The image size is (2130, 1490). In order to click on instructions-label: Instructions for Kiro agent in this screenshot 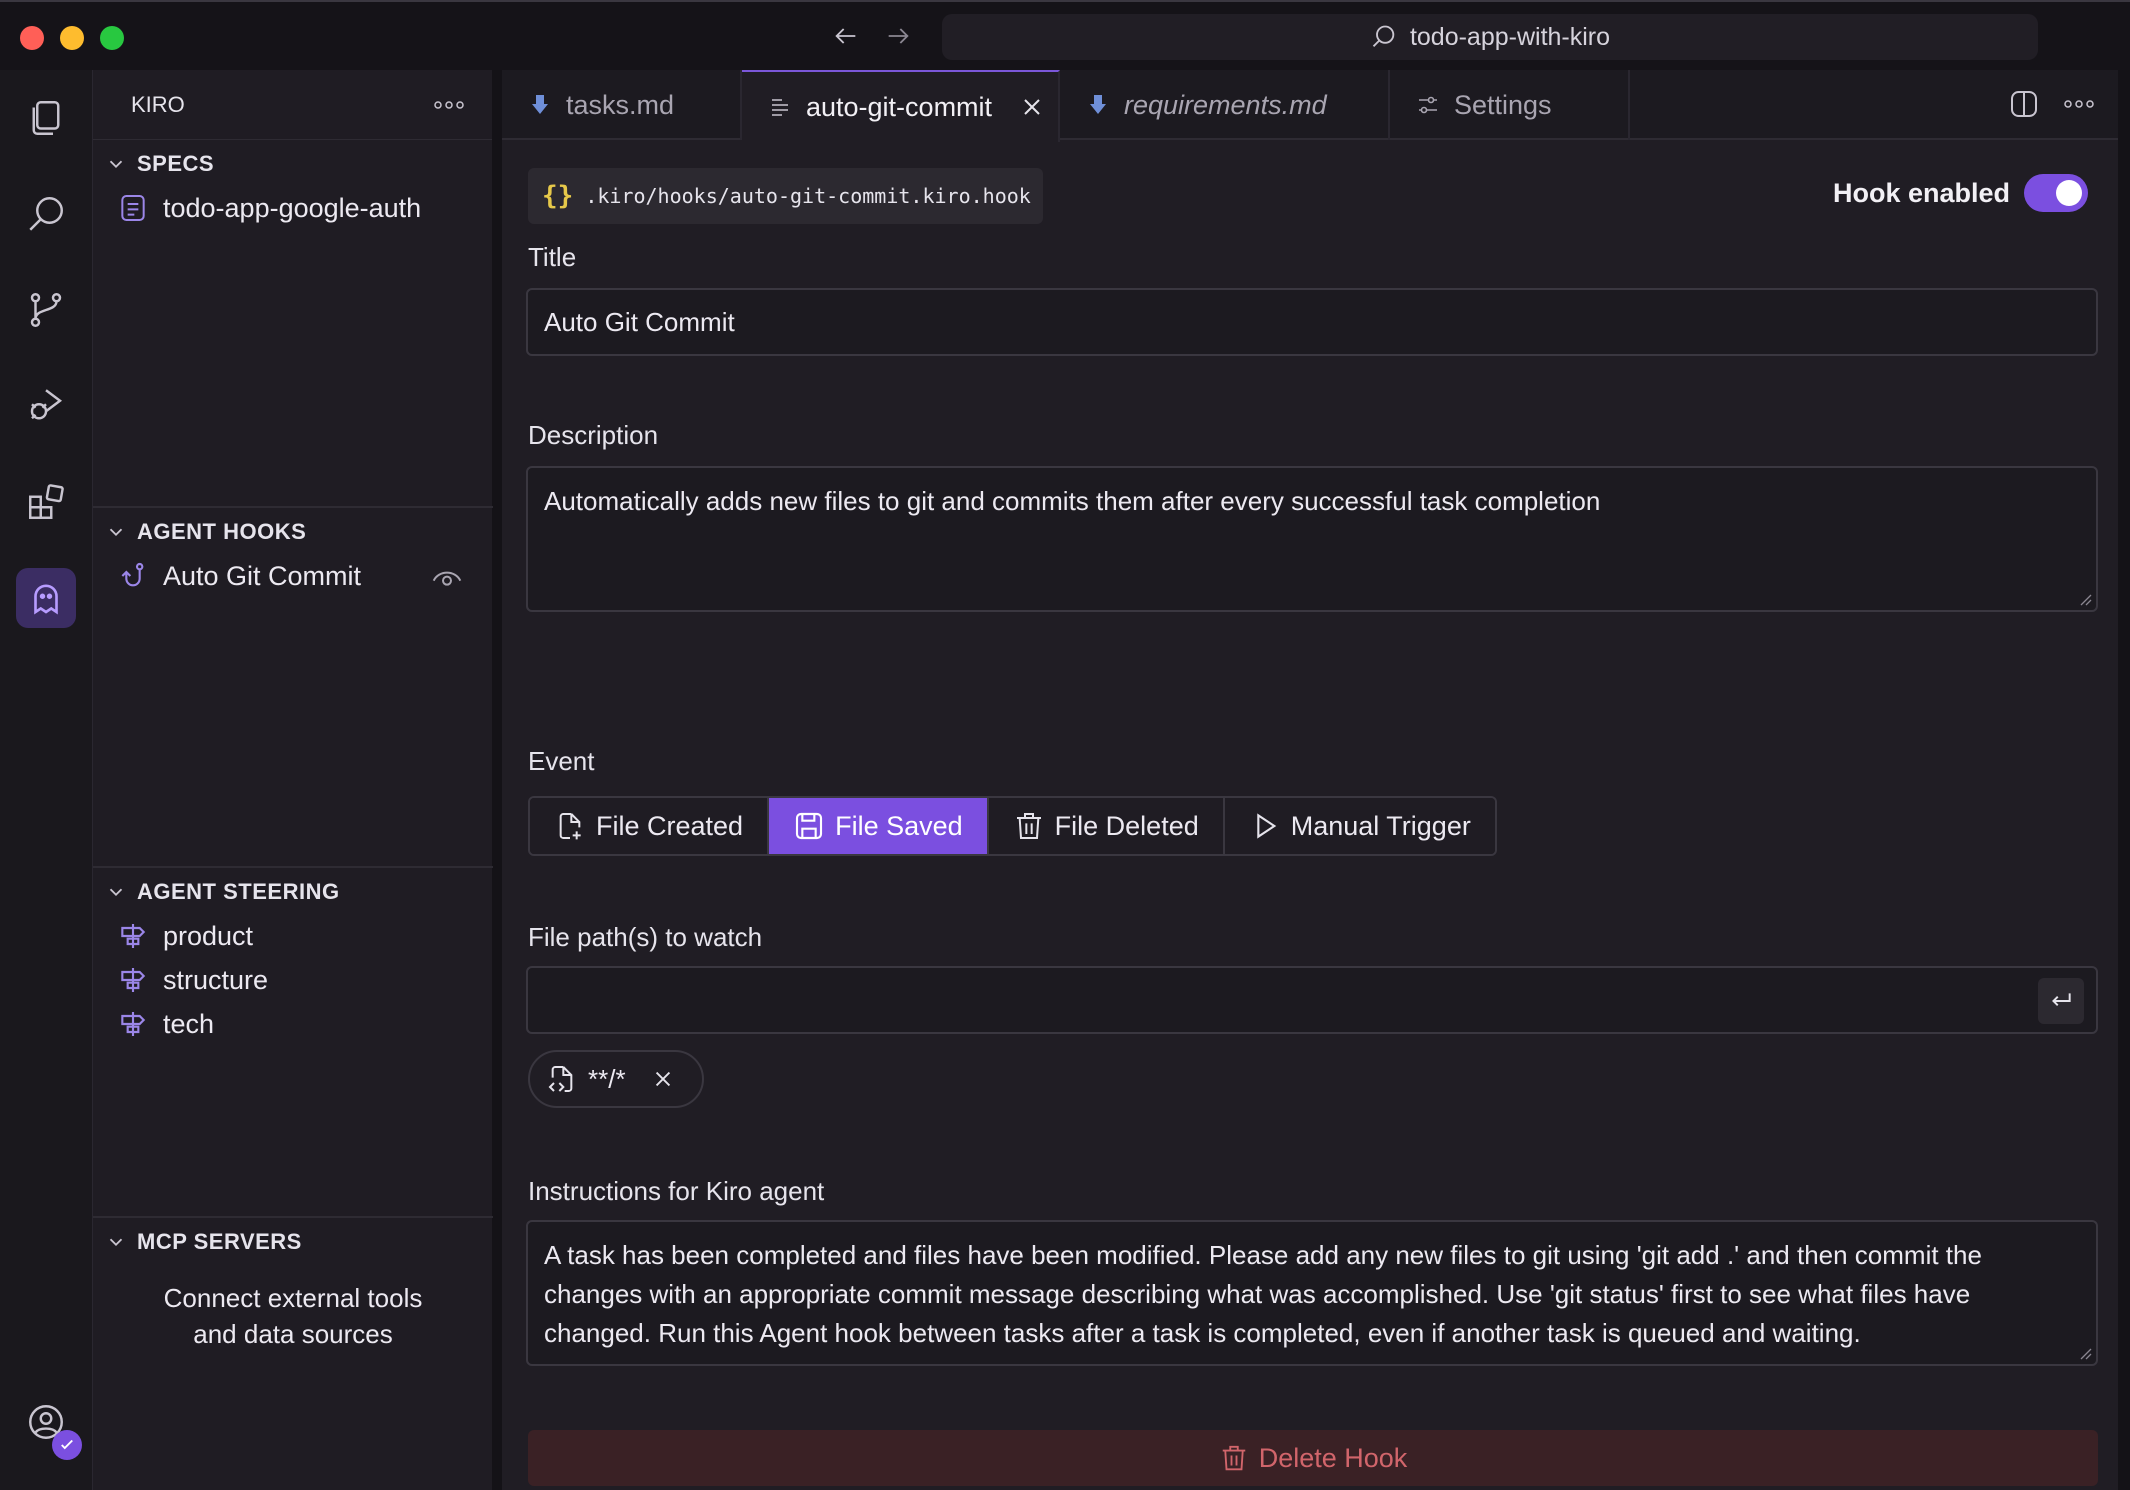, I will do `click(676, 1191)`.